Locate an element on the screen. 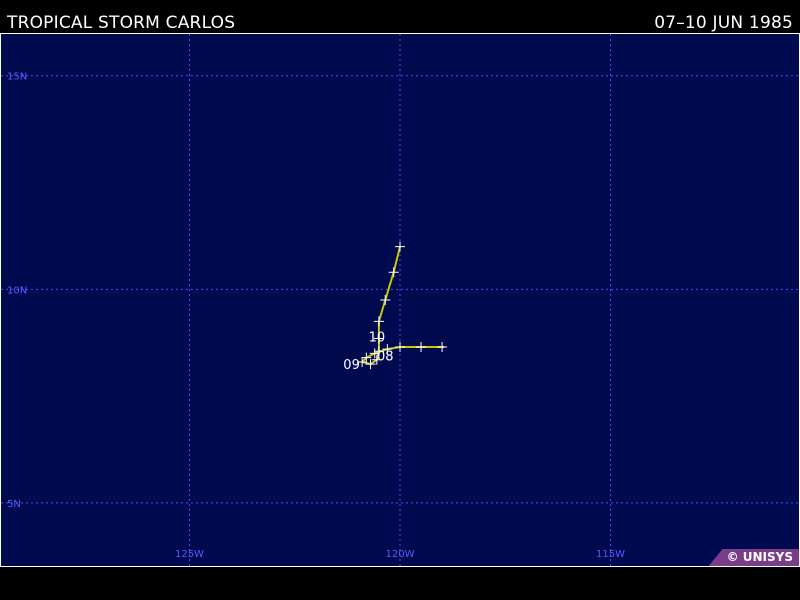 The image size is (800, 600). day-label: 10 is located at coordinates (377, 337).